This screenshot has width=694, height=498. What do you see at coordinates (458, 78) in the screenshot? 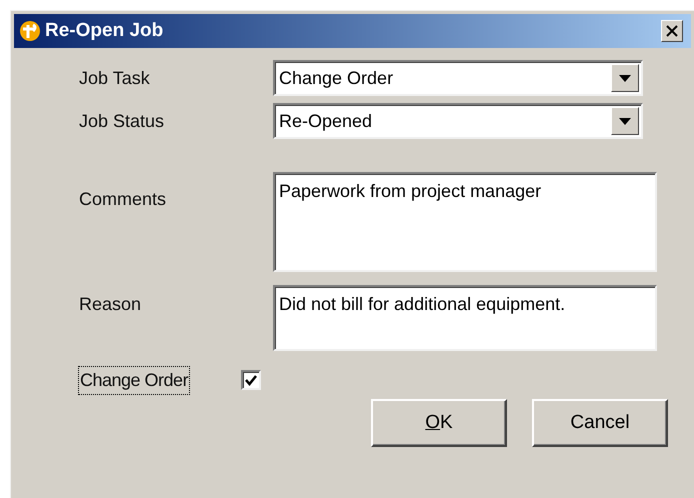
I see `dropdown: Change Order` at bounding box center [458, 78].